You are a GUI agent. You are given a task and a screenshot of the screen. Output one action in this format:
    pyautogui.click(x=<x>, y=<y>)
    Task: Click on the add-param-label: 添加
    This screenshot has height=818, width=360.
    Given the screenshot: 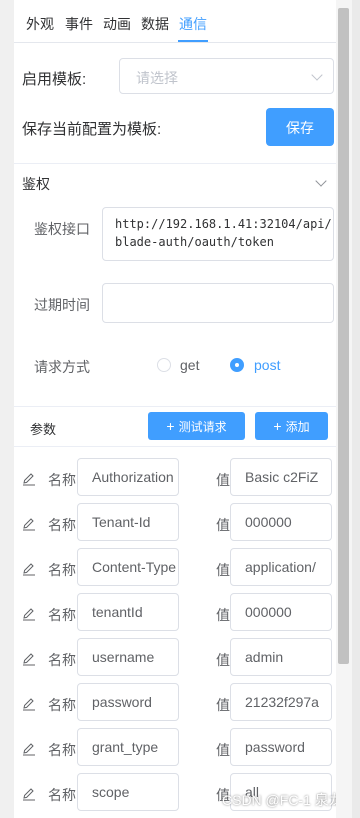 What is the action you would take?
    pyautogui.click(x=297, y=427)
    